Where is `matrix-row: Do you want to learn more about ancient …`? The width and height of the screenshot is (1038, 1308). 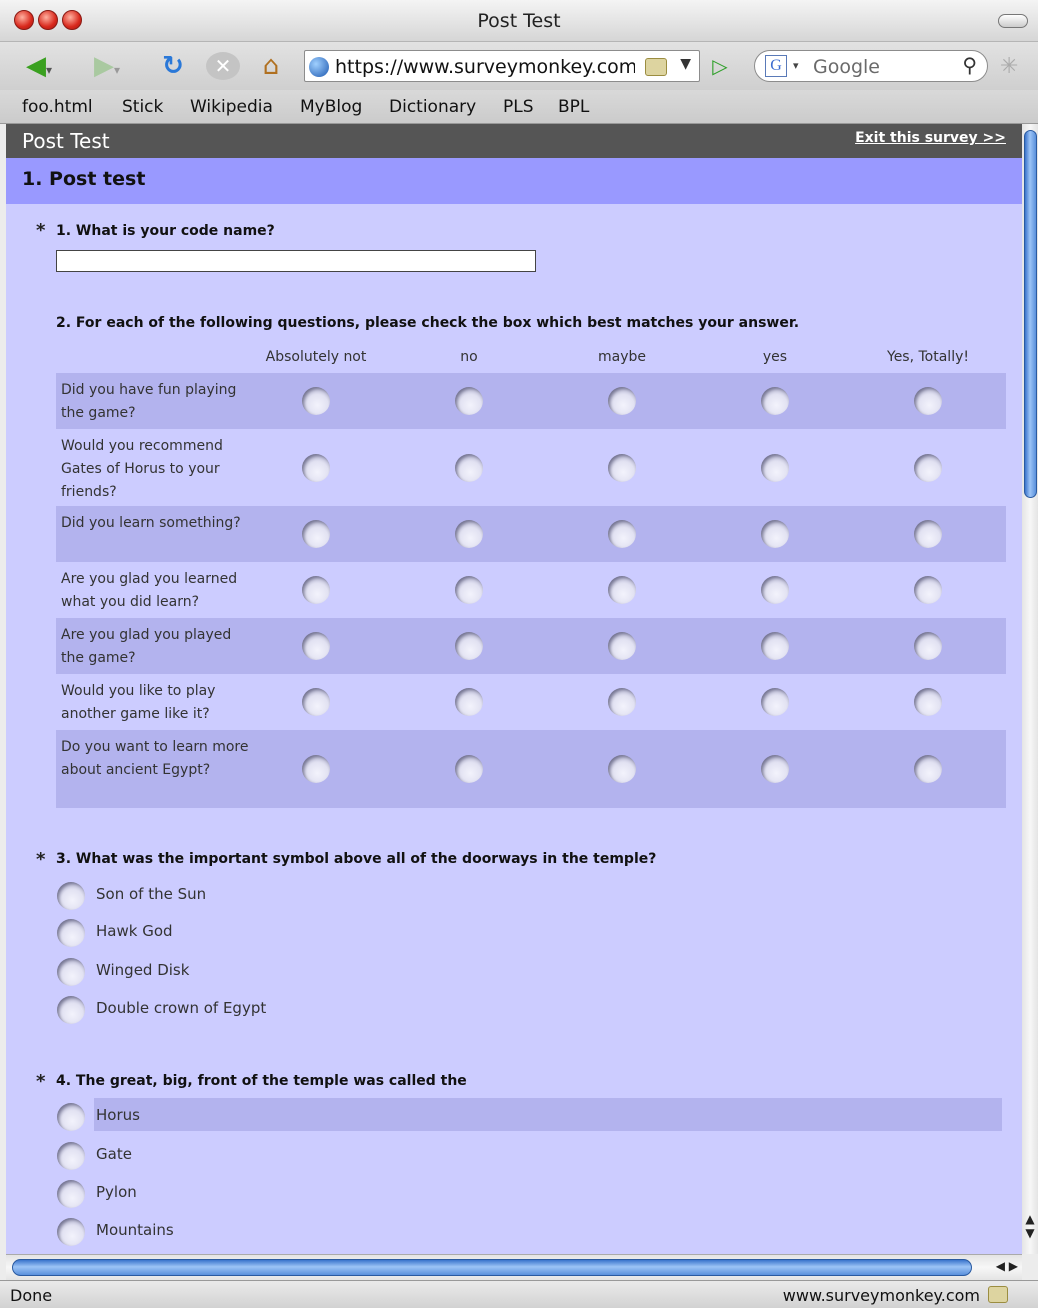 matrix-row: Do you want to learn more about ancient … is located at coordinates (531, 769).